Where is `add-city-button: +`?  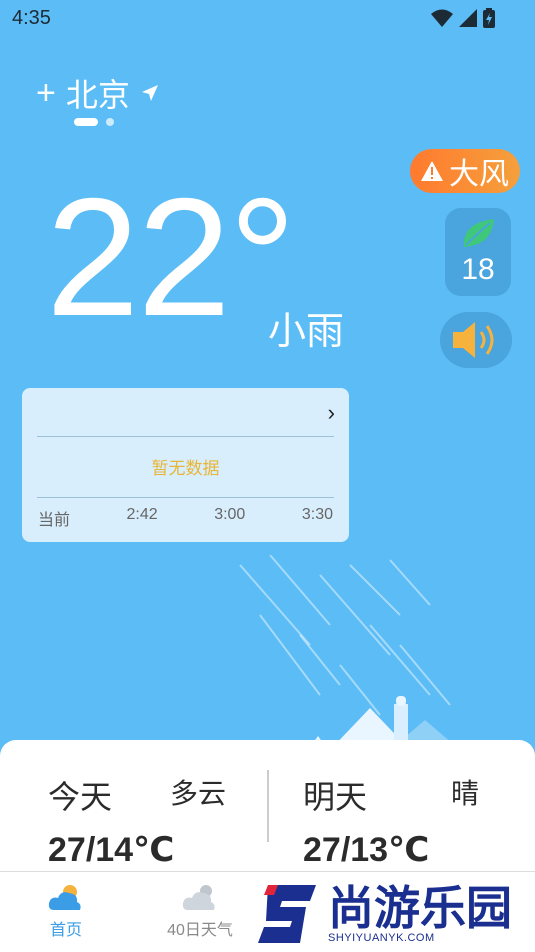
add-city-button: + is located at coordinates (46, 93).